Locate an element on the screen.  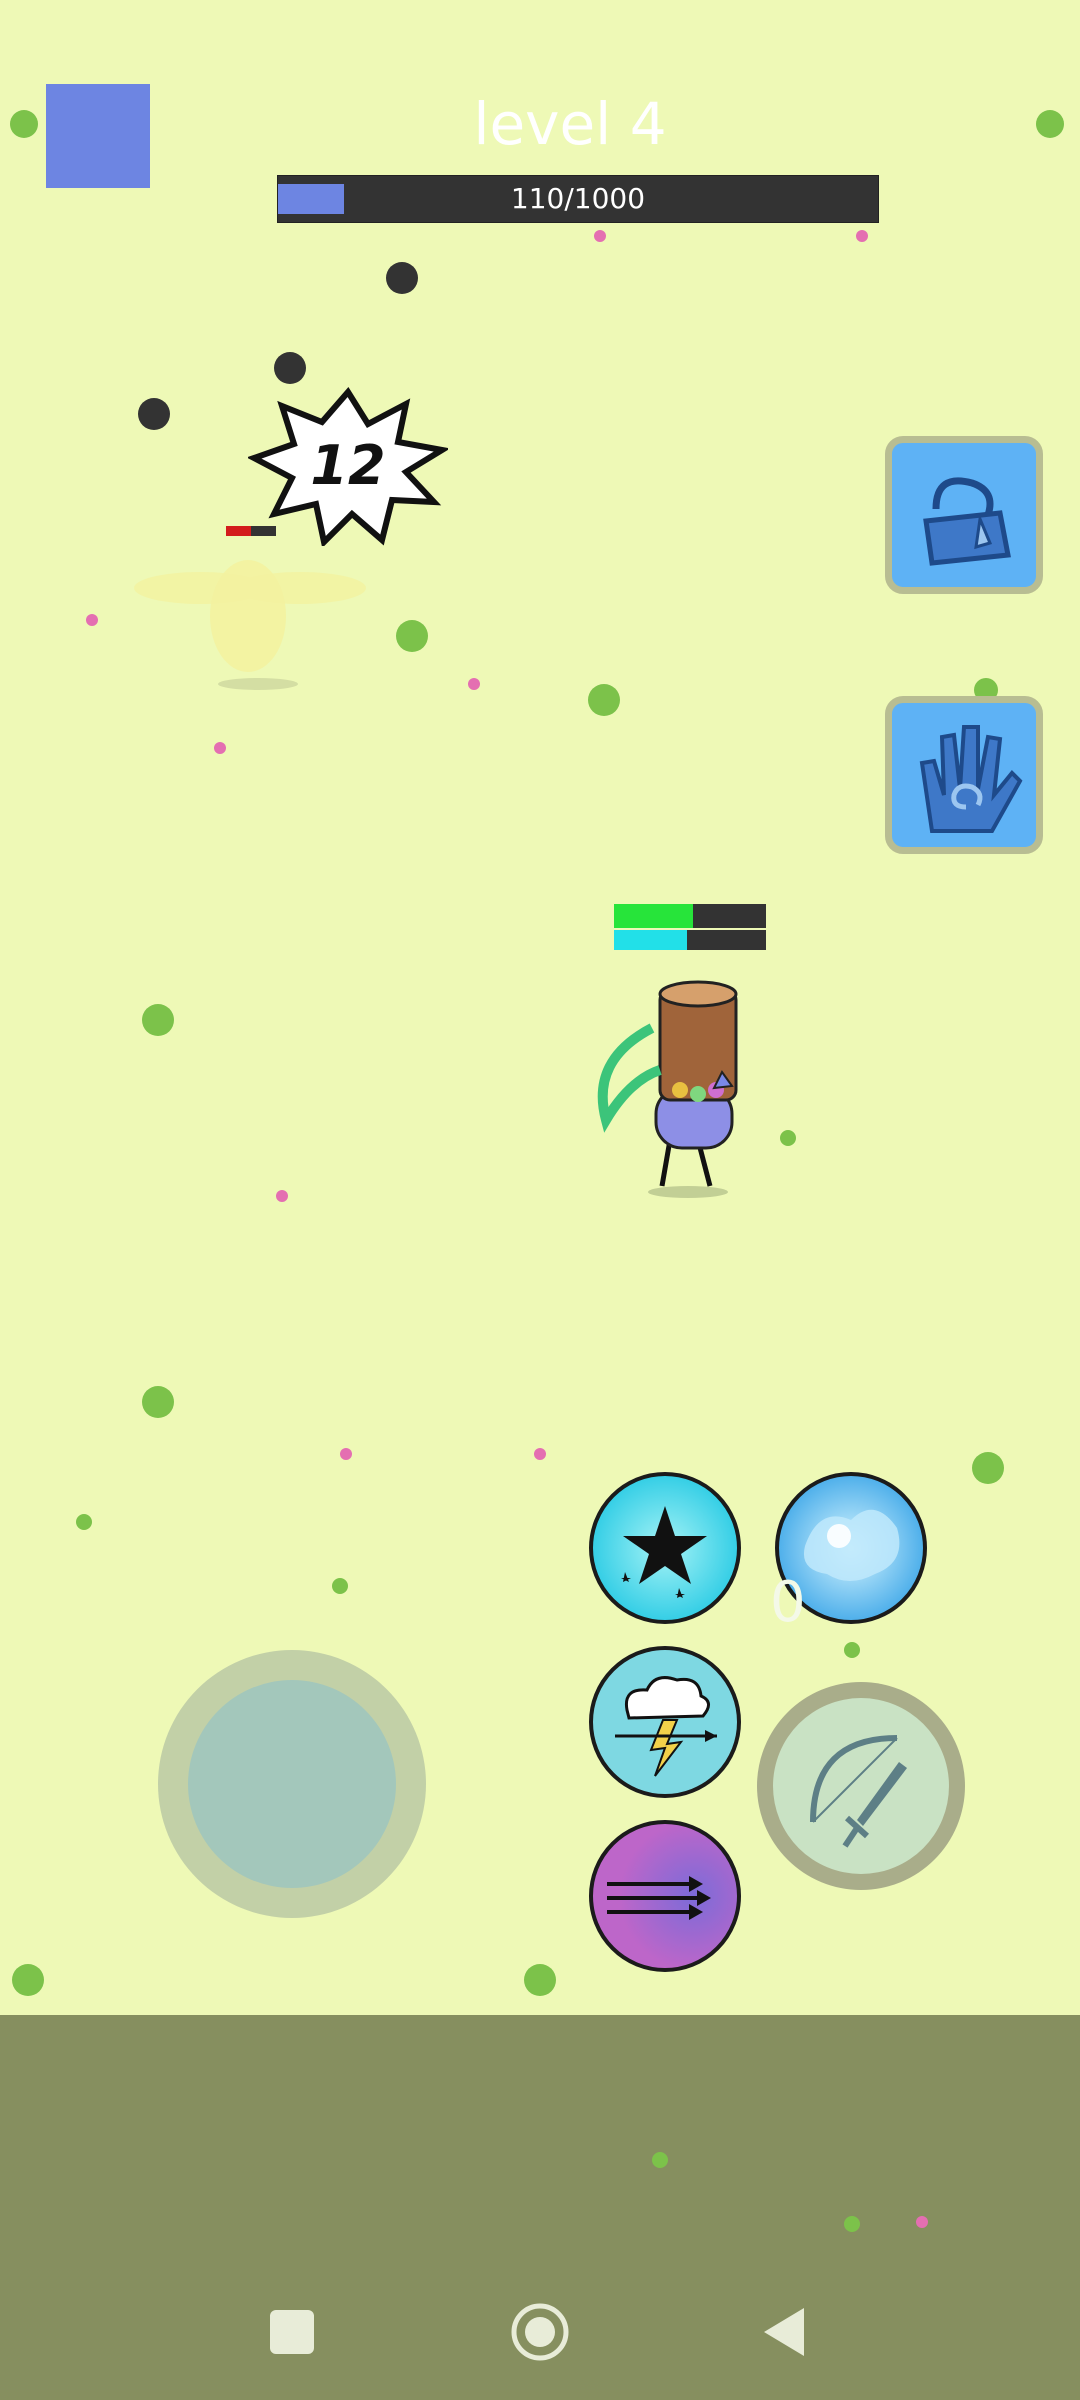
skill-cooldown-counter: 0 is located at coordinates (788, 1602).